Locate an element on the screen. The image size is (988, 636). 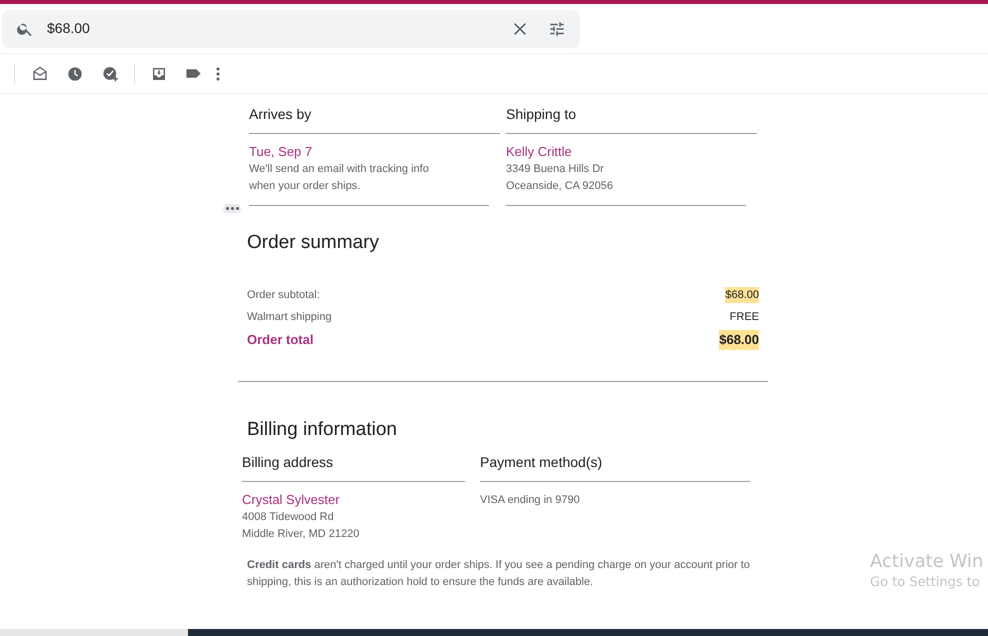
detail-line: 3349 Buena Hills Dr is located at coordinates (555, 169).